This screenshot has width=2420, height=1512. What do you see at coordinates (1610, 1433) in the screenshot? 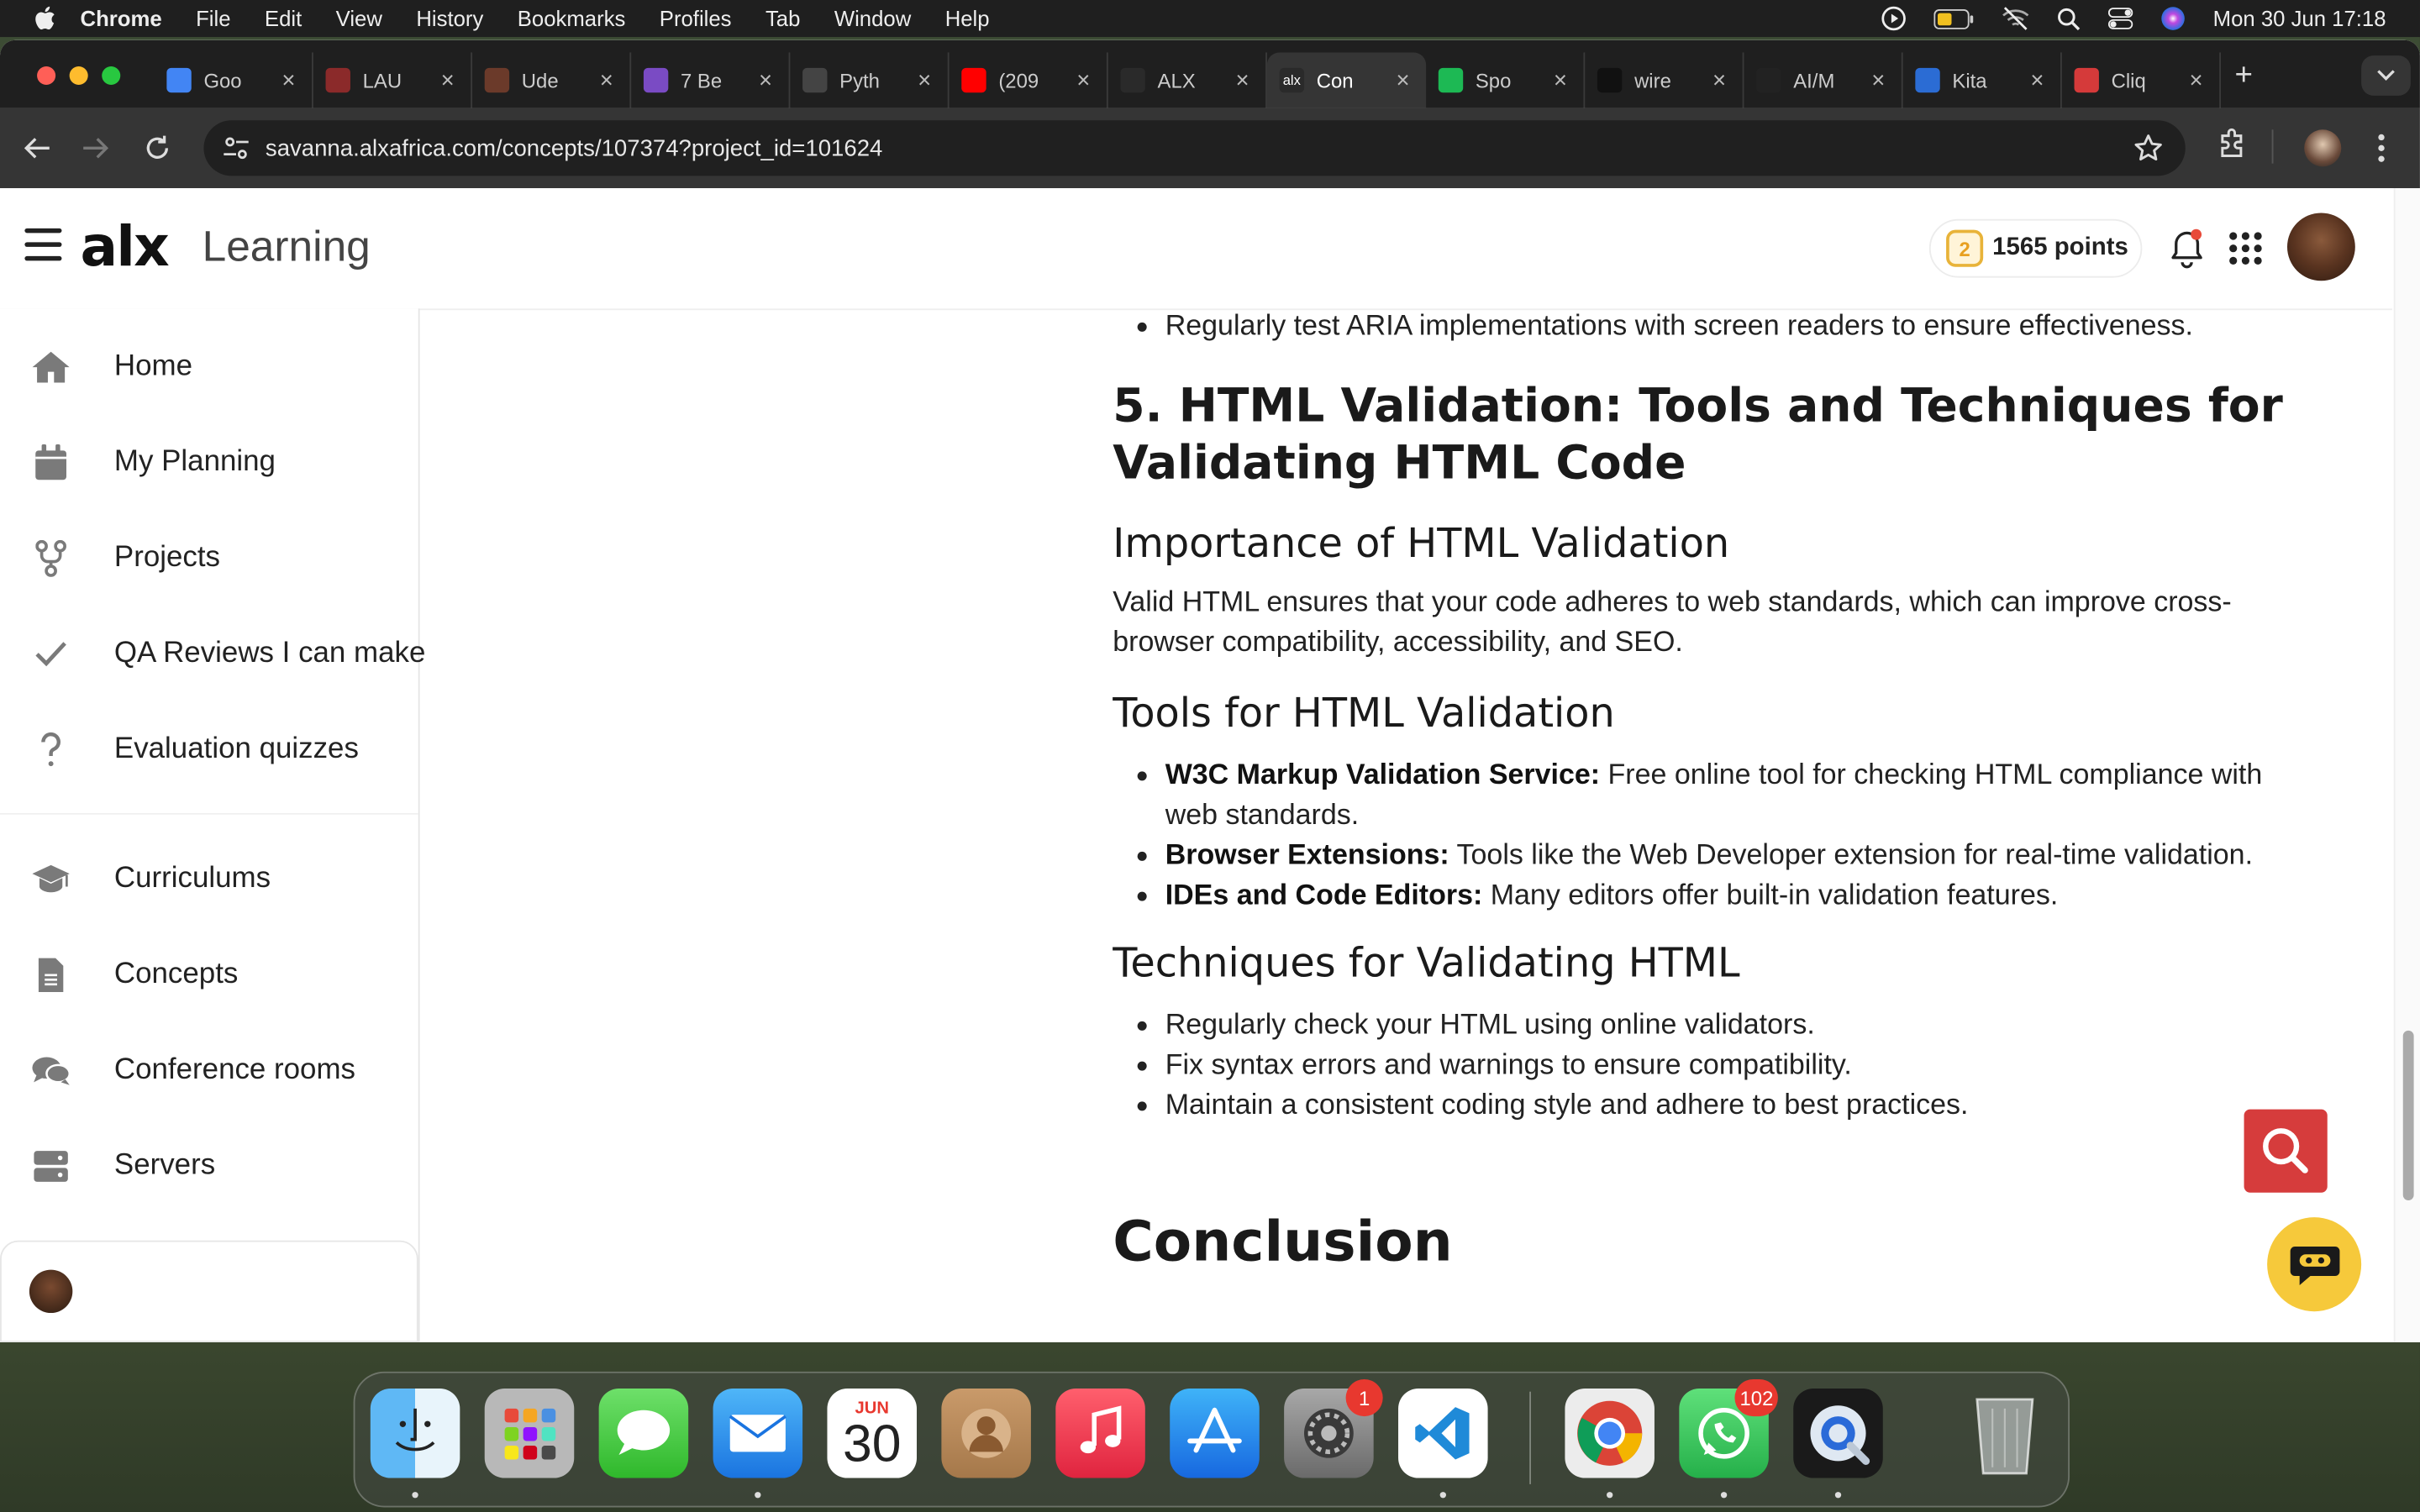
I see `chrome-icon` at bounding box center [1610, 1433].